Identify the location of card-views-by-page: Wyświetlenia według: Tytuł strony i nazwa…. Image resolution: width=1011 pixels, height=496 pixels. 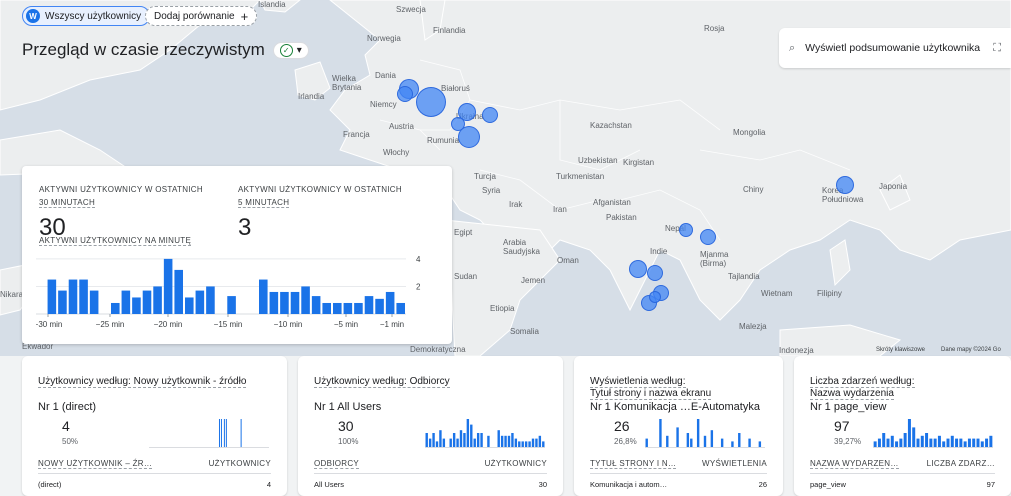
(678, 426).